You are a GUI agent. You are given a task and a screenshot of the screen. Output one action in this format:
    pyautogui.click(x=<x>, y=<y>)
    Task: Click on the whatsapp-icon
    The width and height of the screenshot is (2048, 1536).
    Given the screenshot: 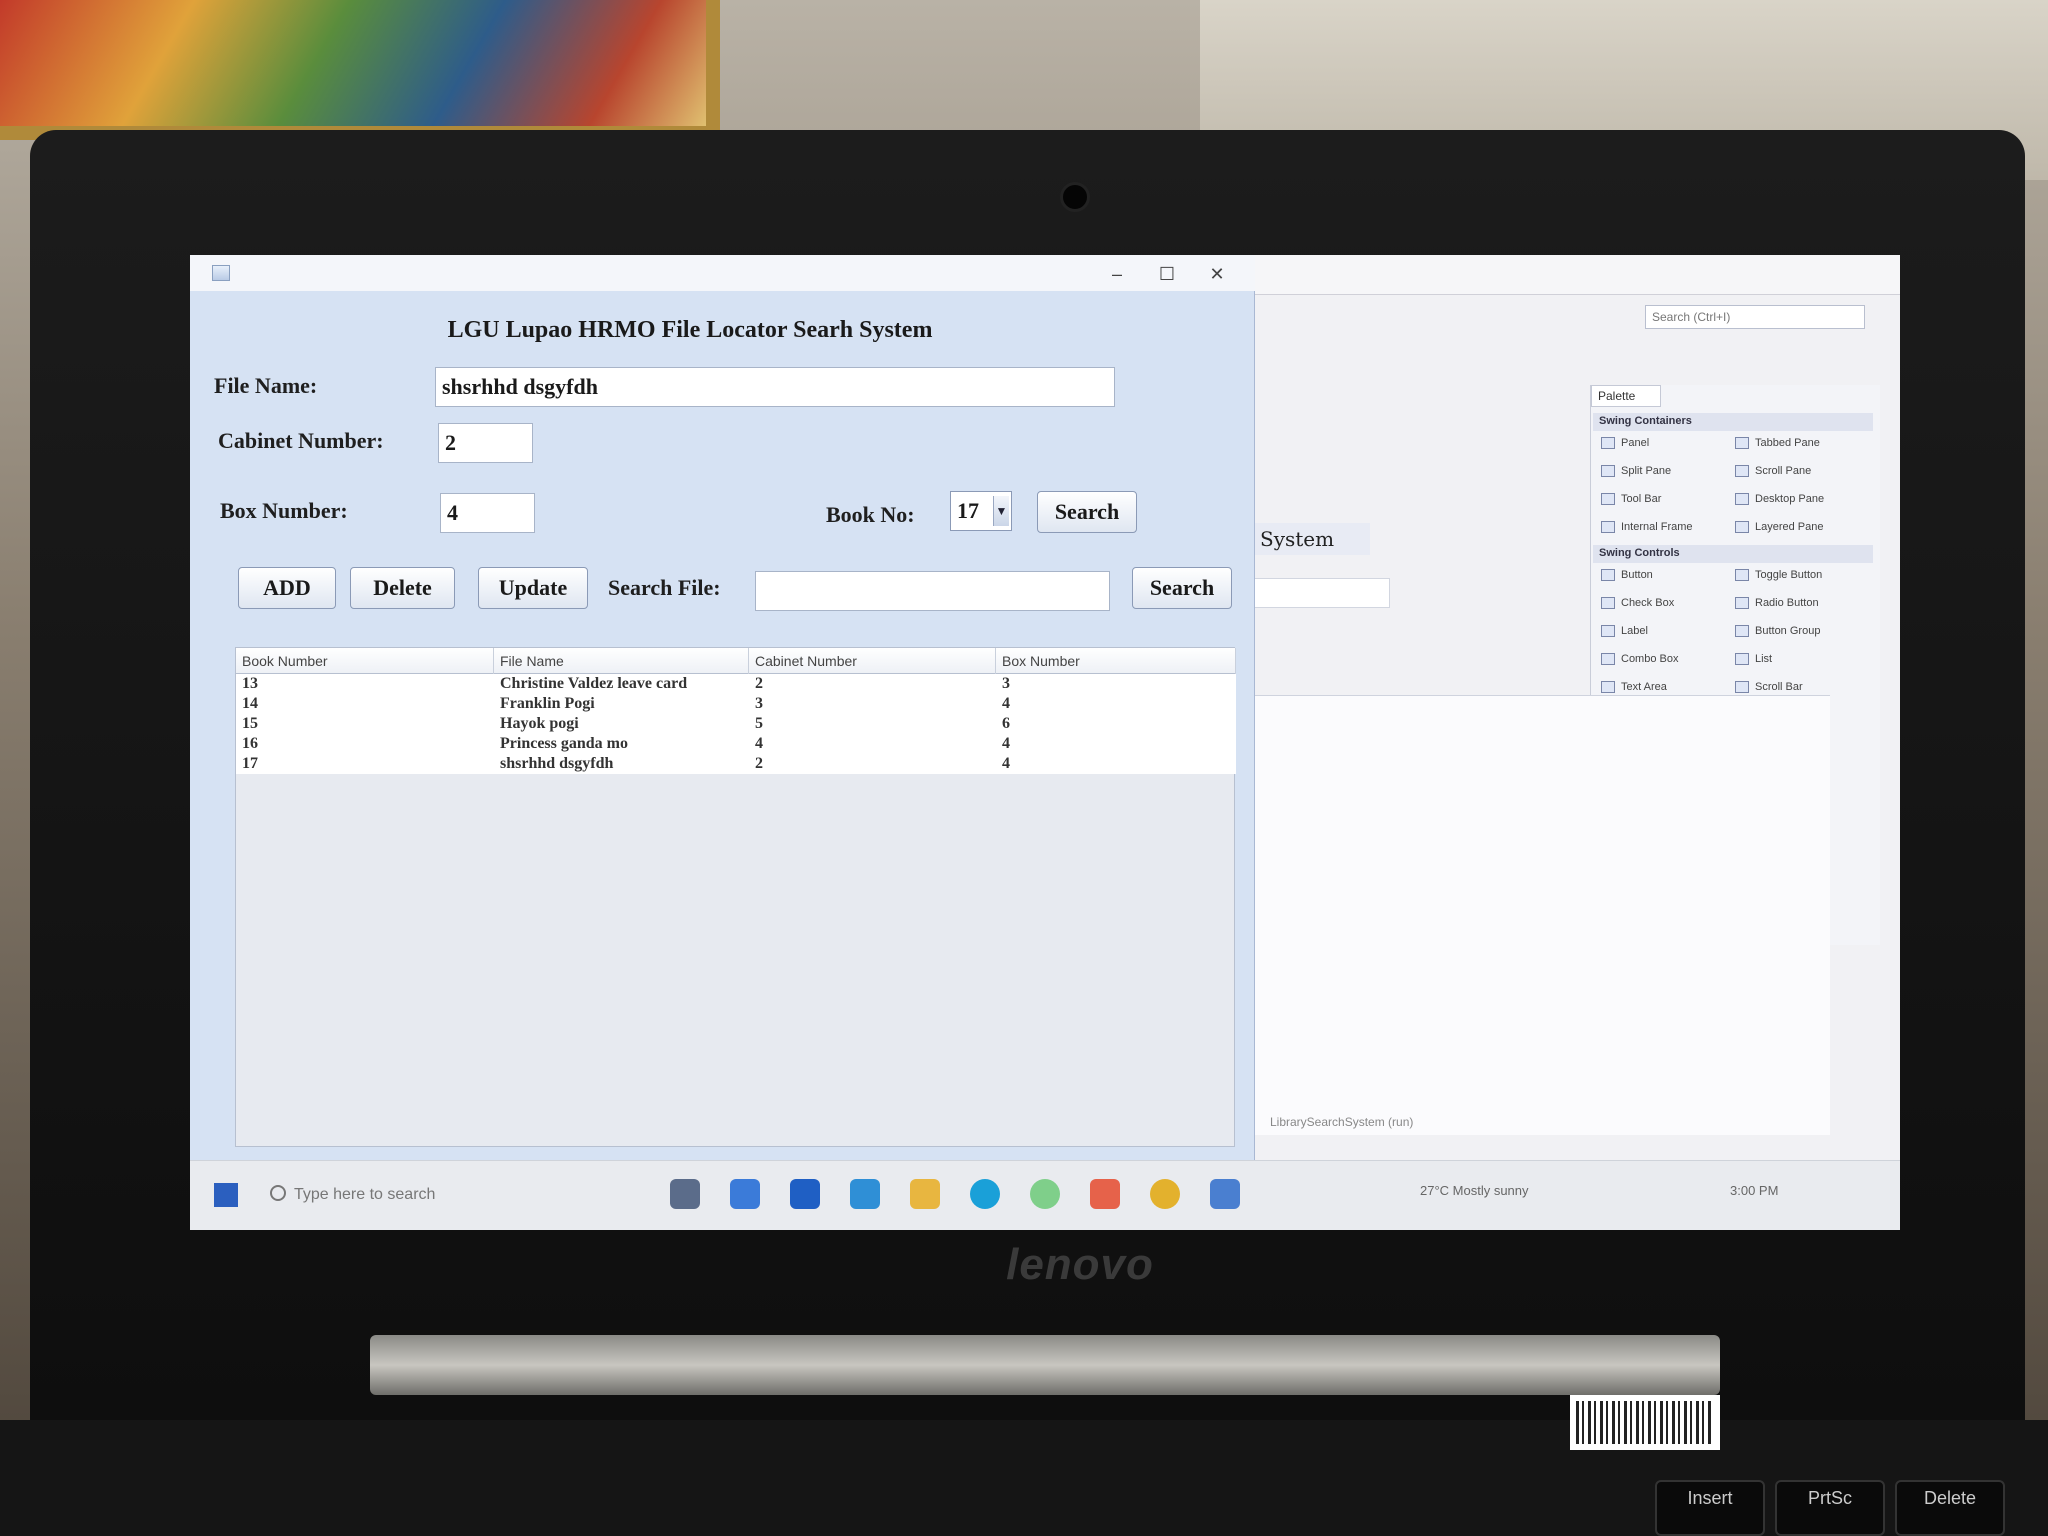 What is the action you would take?
    pyautogui.click(x=1045, y=1194)
    